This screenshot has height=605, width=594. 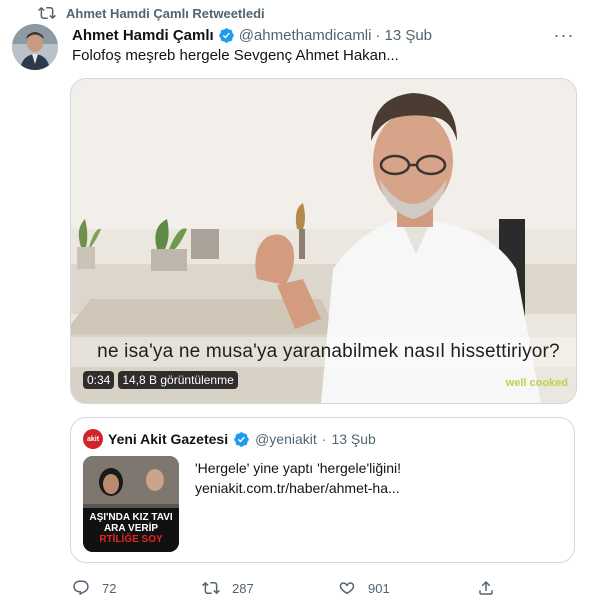 I want to click on thumbnail-line: AŞI'NDA KIZ TAVI, so click(x=131, y=517).